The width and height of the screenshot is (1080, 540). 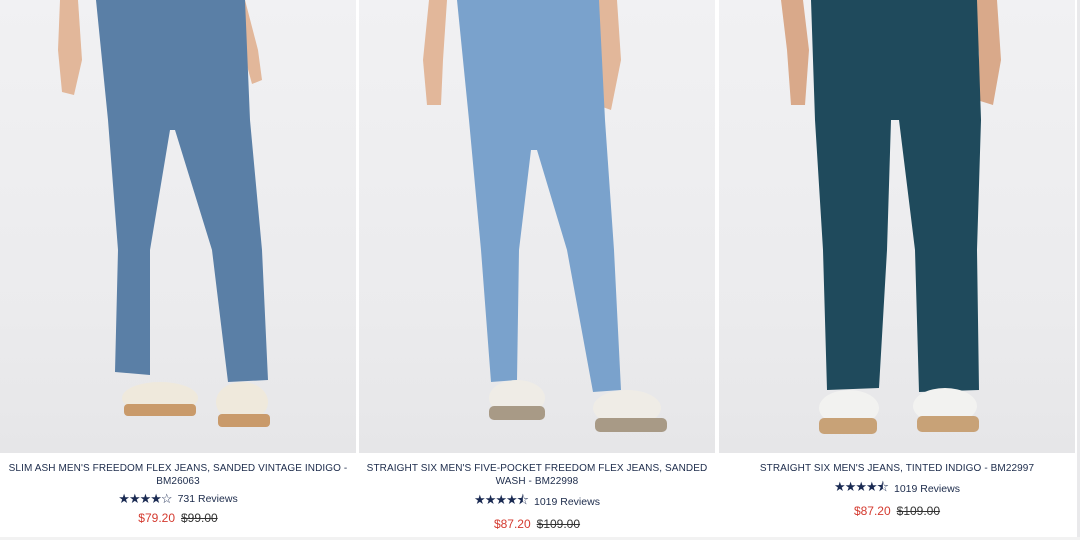 I want to click on product-rating: ★★★★☆ 731 Reviews, so click(x=178, y=499).